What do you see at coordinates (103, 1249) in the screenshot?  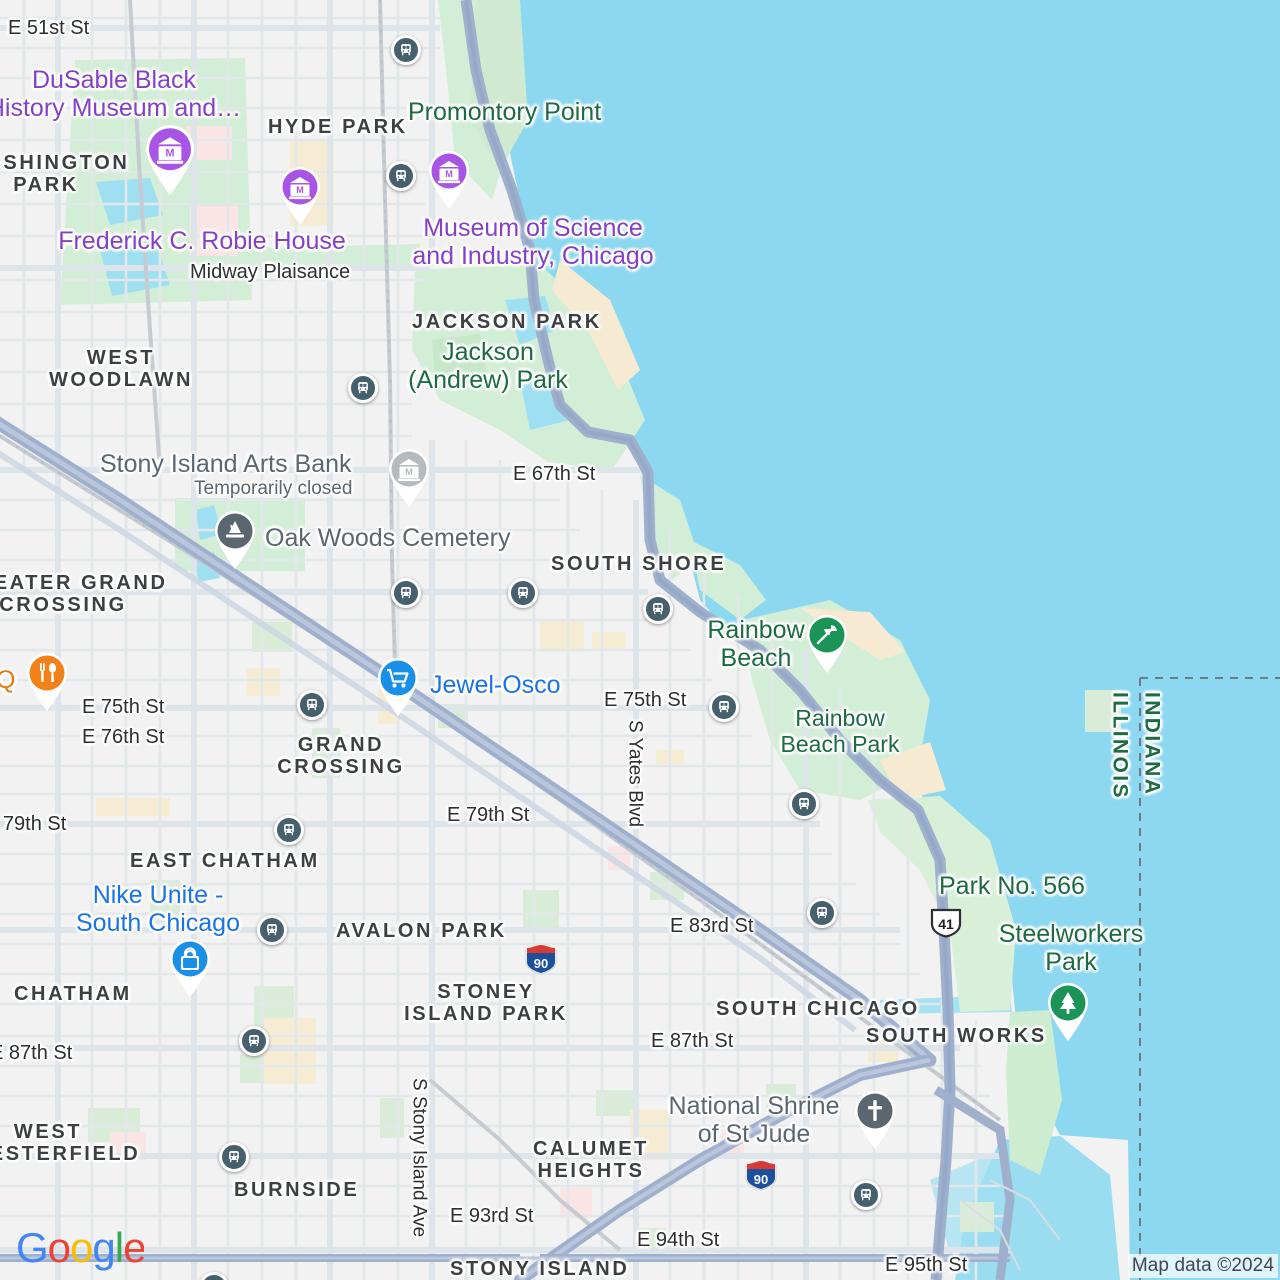 I see `logo-letter-g2: g` at bounding box center [103, 1249].